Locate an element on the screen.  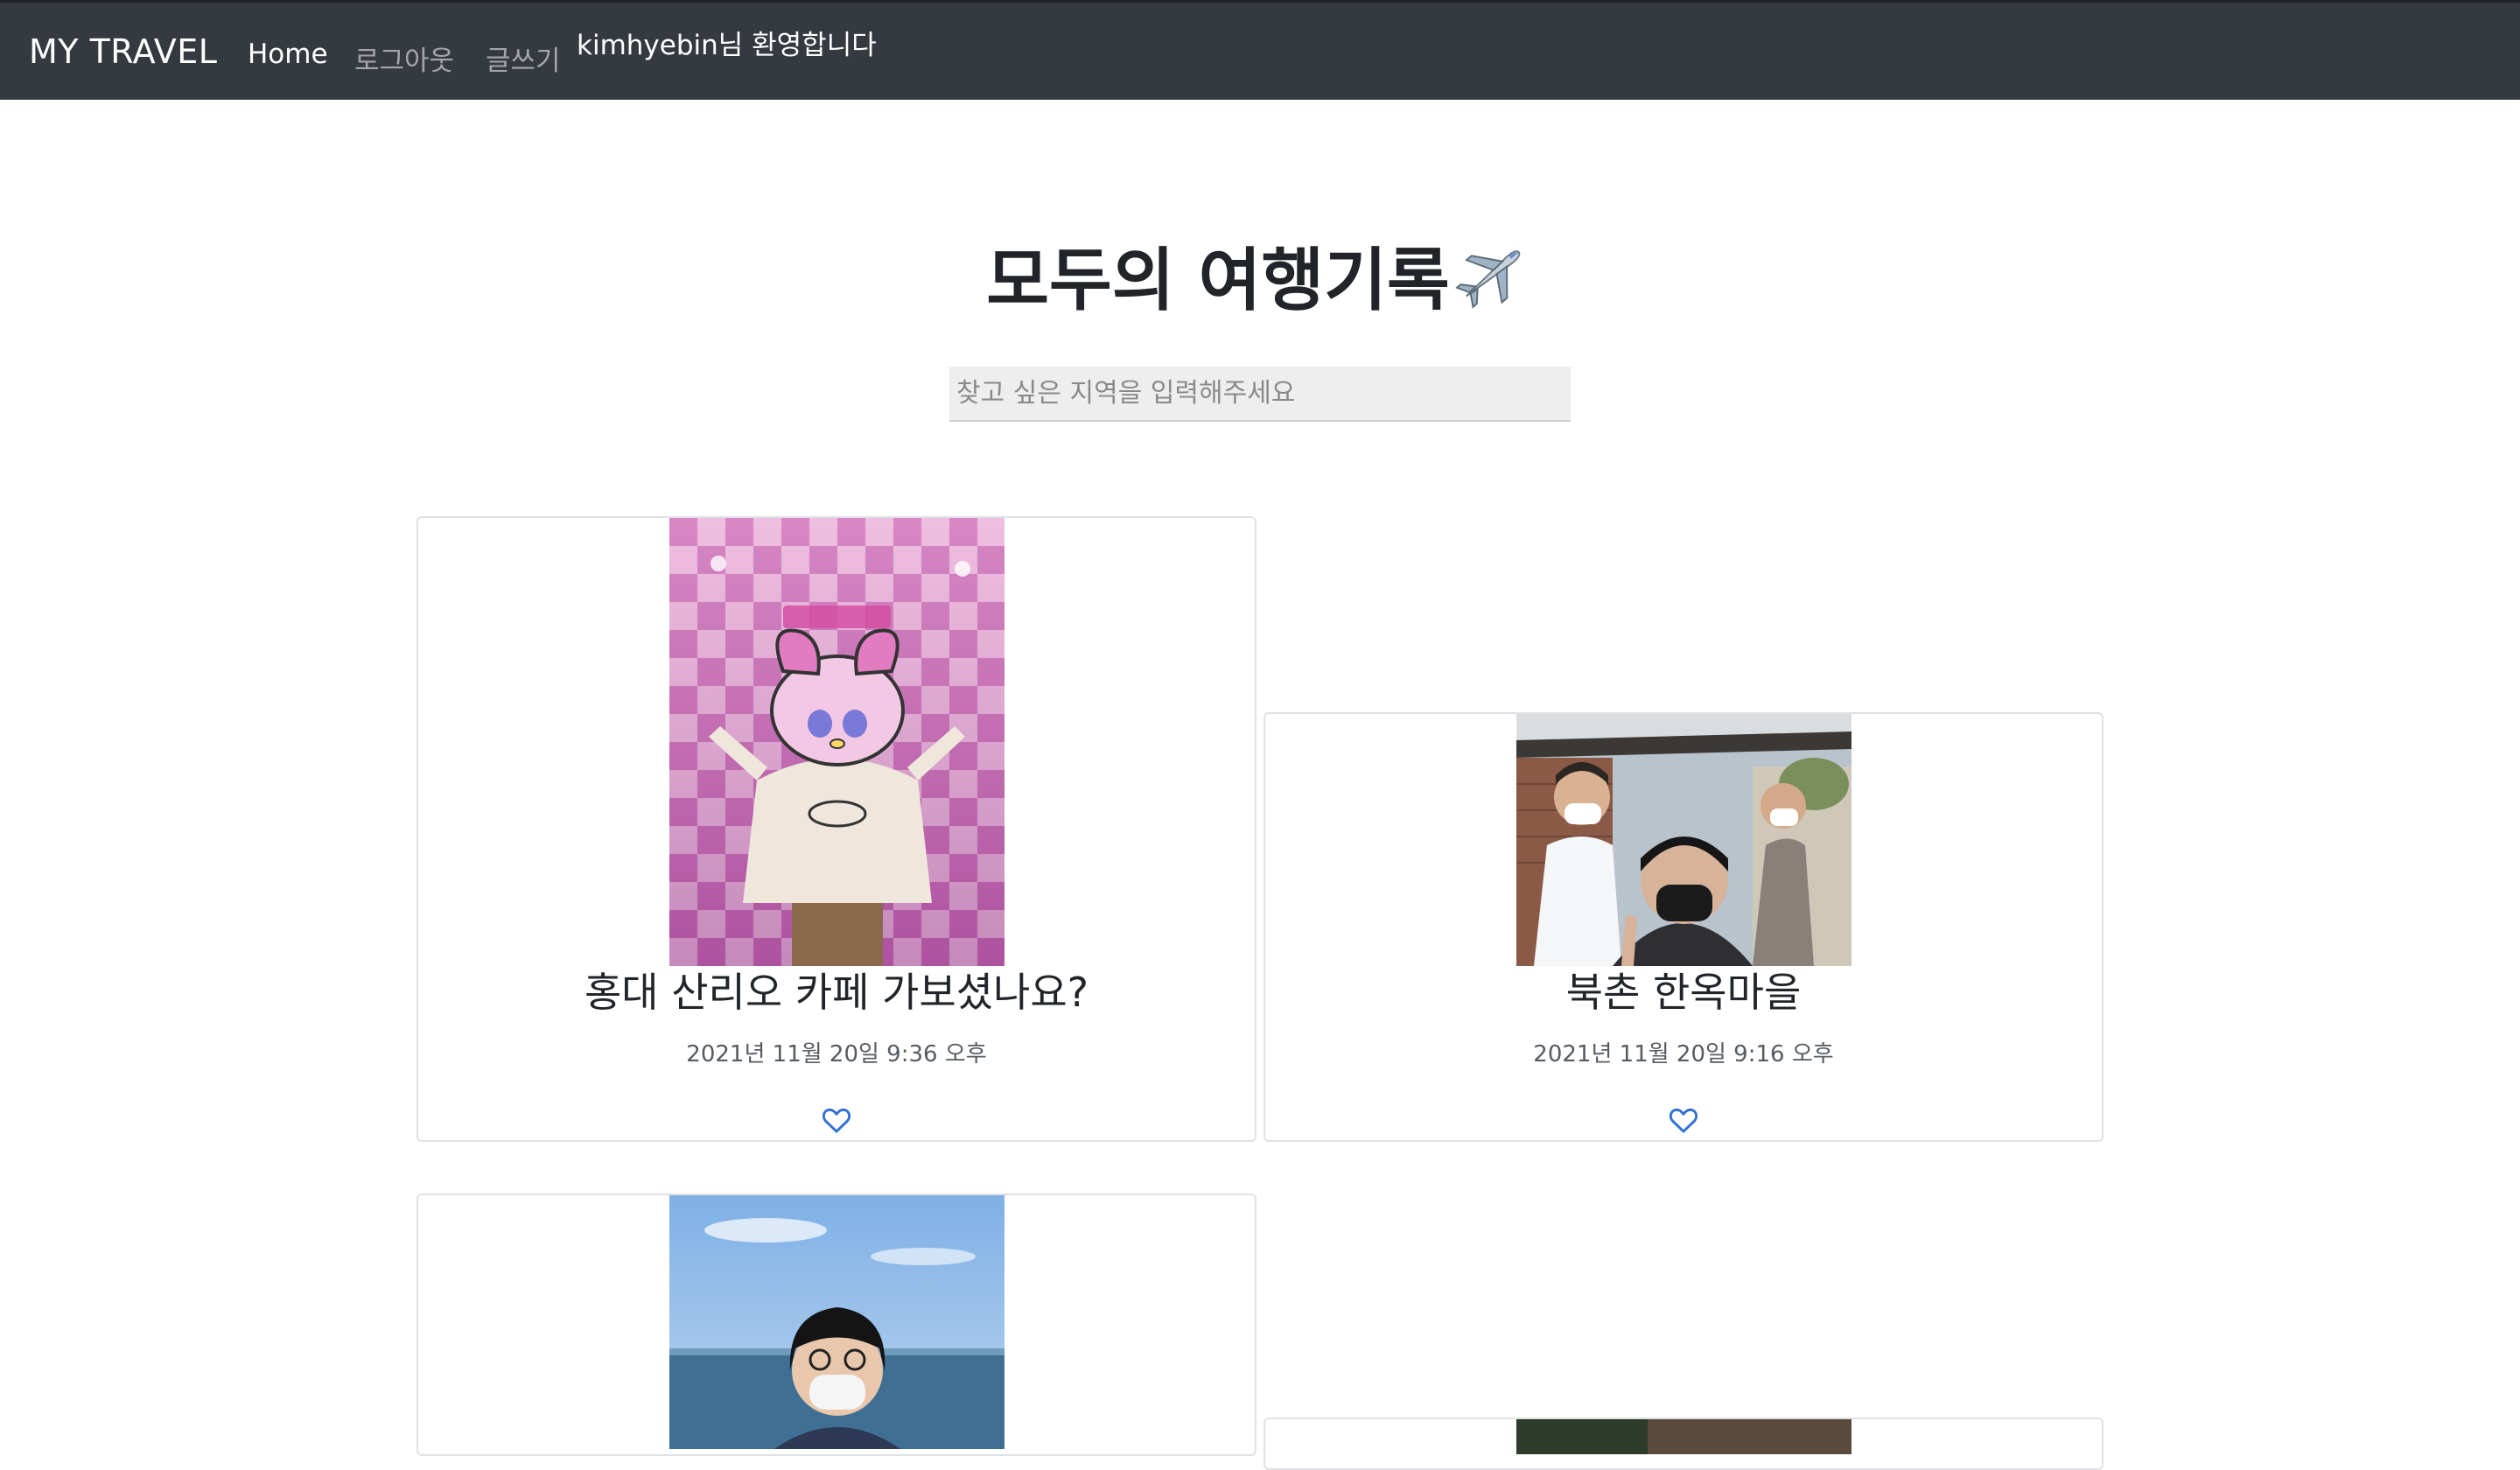
airplane-icon is located at coordinates (1492, 274).